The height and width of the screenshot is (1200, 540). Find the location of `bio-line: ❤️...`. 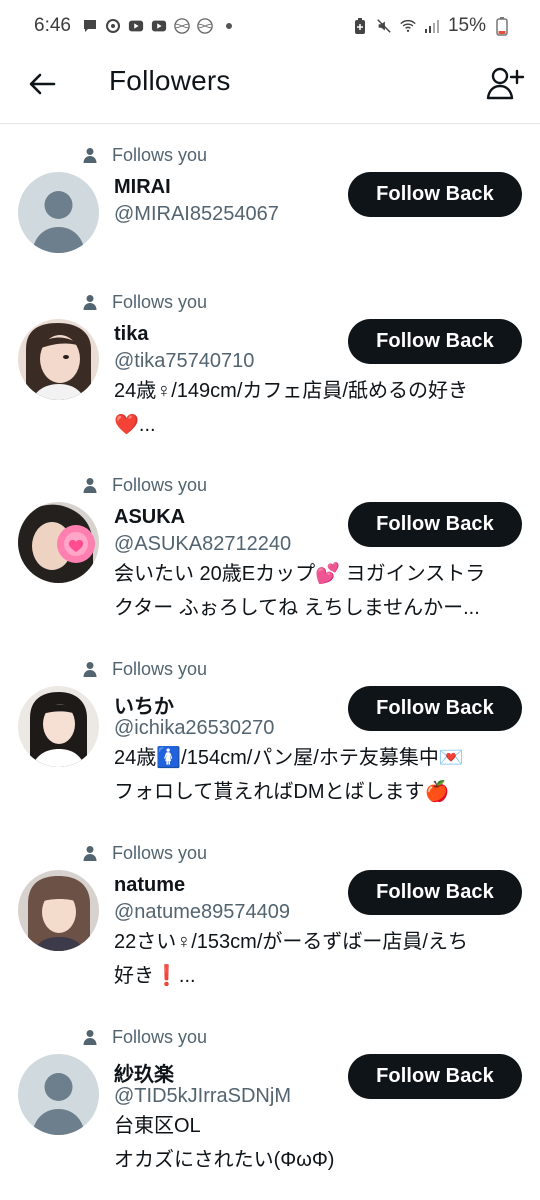

bio-line: ❤️... is located at coordinates (135, 425).